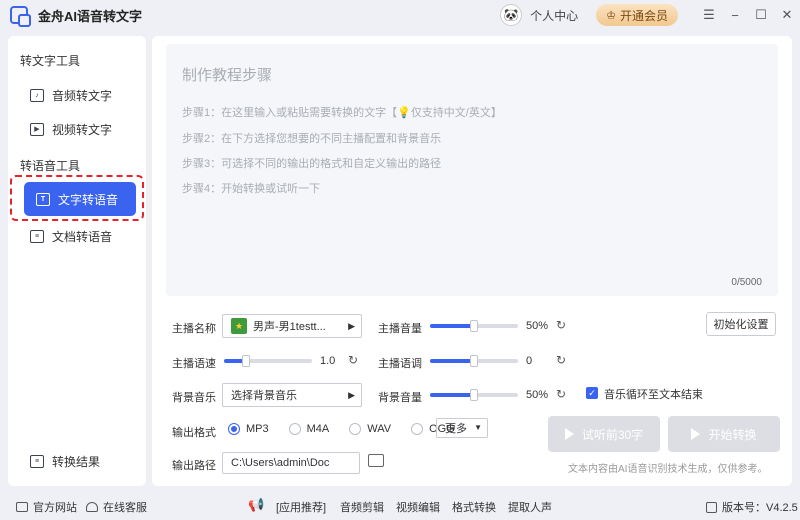 Image resolution: width=800 pixels, height=520 pixels. Describe the element at coordinates (37, 95) in the screenshot. I see `audio-file-icon: ♪` at that location.